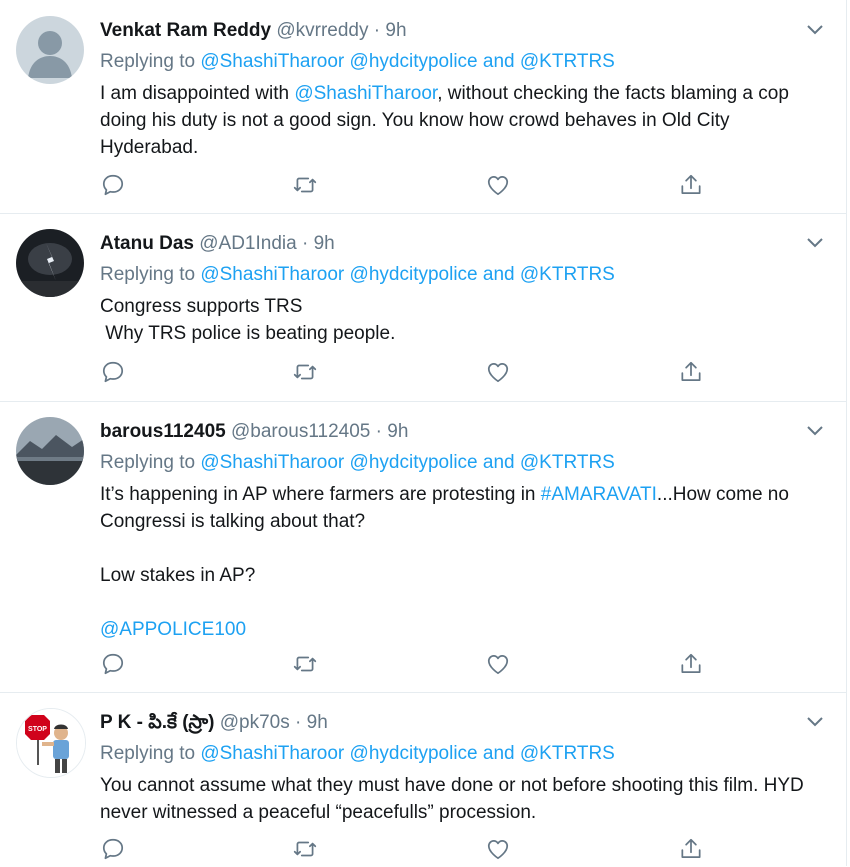 Image resolution: width=850 pixels, height=867 pixels. I want to click on display-name: Venkat Ram Reddy, so click(185, 30).